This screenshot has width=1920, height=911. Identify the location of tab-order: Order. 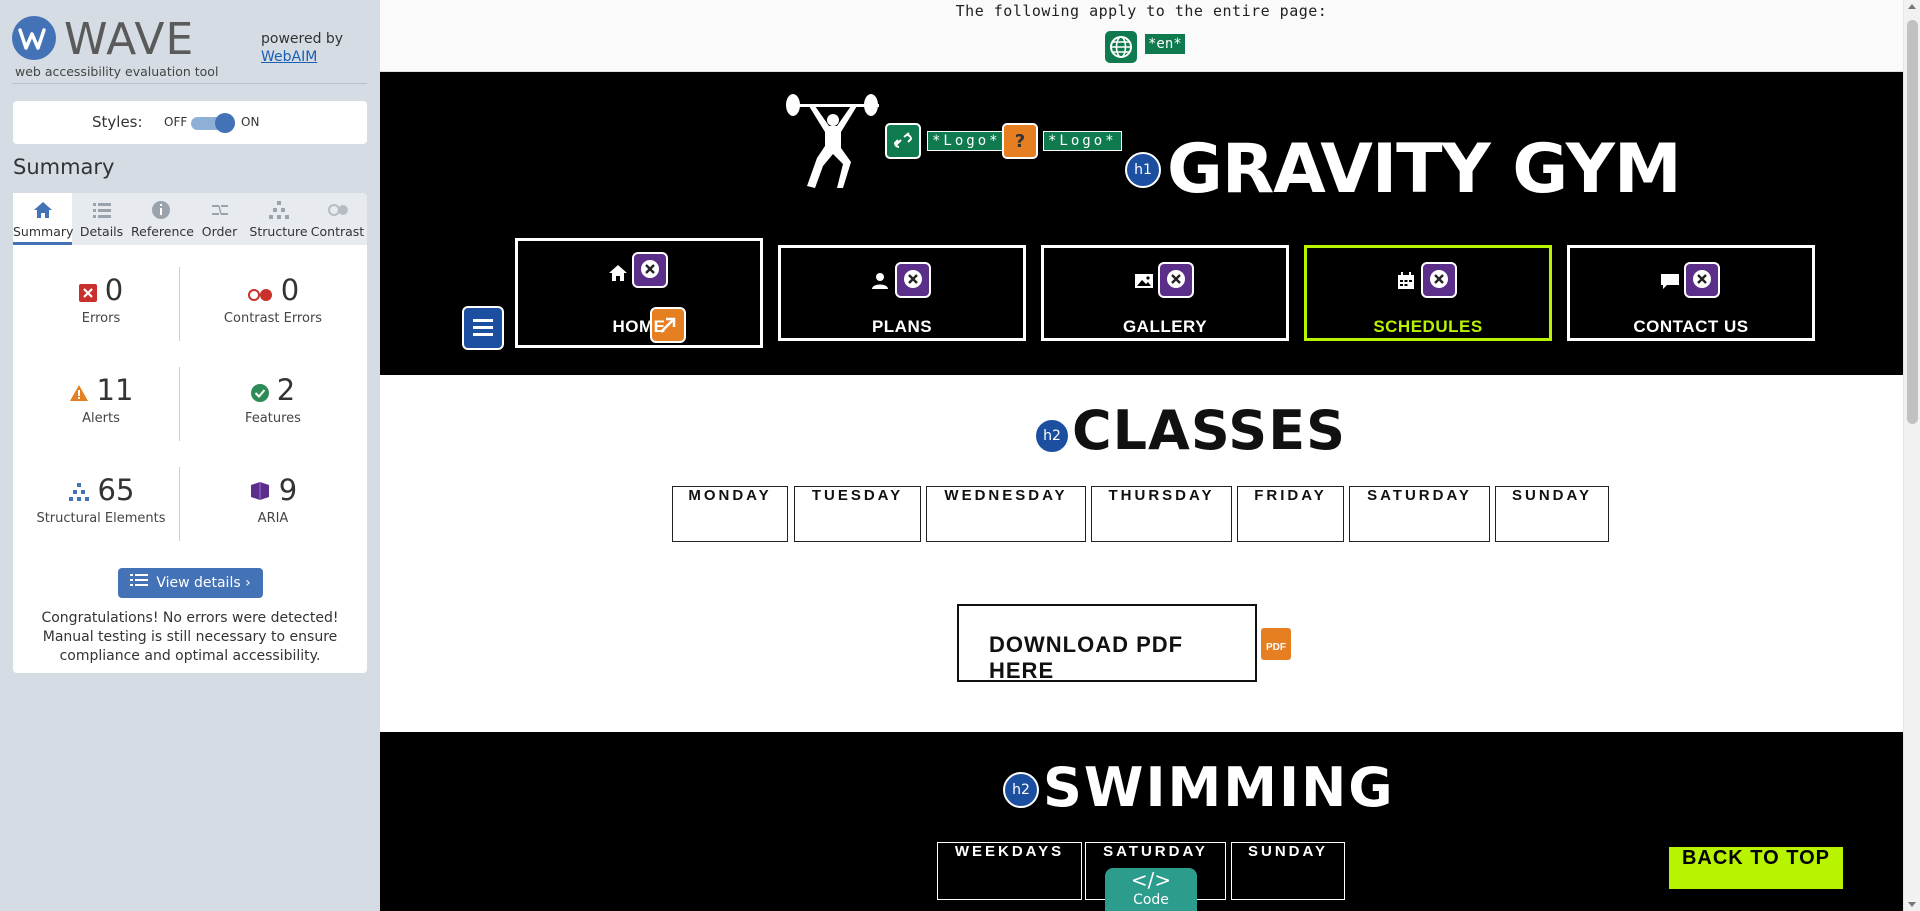
(219, 219).